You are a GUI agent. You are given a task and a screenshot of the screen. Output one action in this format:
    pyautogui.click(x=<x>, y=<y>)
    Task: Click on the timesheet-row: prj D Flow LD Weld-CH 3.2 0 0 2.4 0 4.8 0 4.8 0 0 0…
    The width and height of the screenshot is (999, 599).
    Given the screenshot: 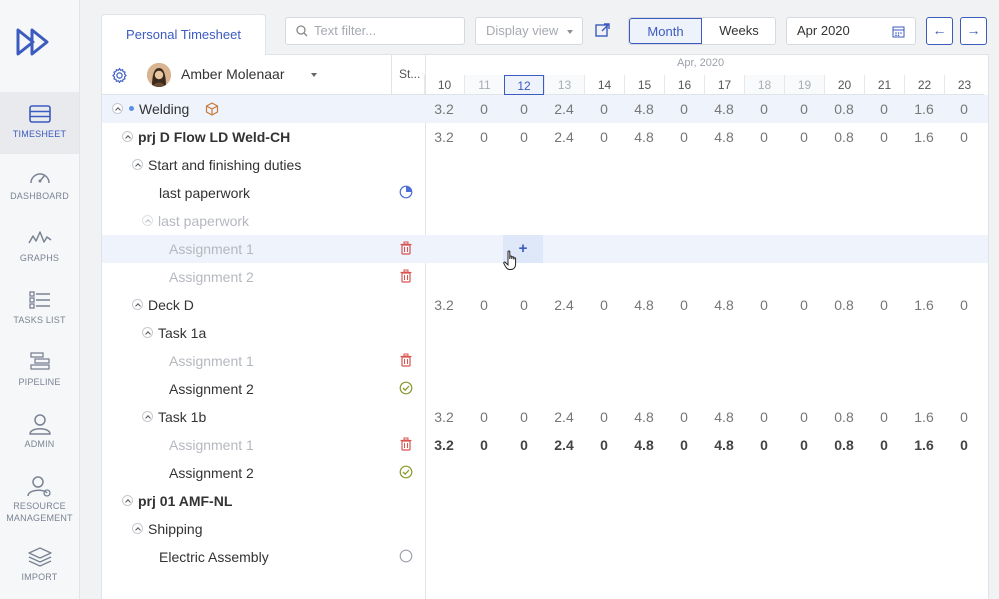 What is the action you would take?
    pyautogui.click(x=545, y=137)
    